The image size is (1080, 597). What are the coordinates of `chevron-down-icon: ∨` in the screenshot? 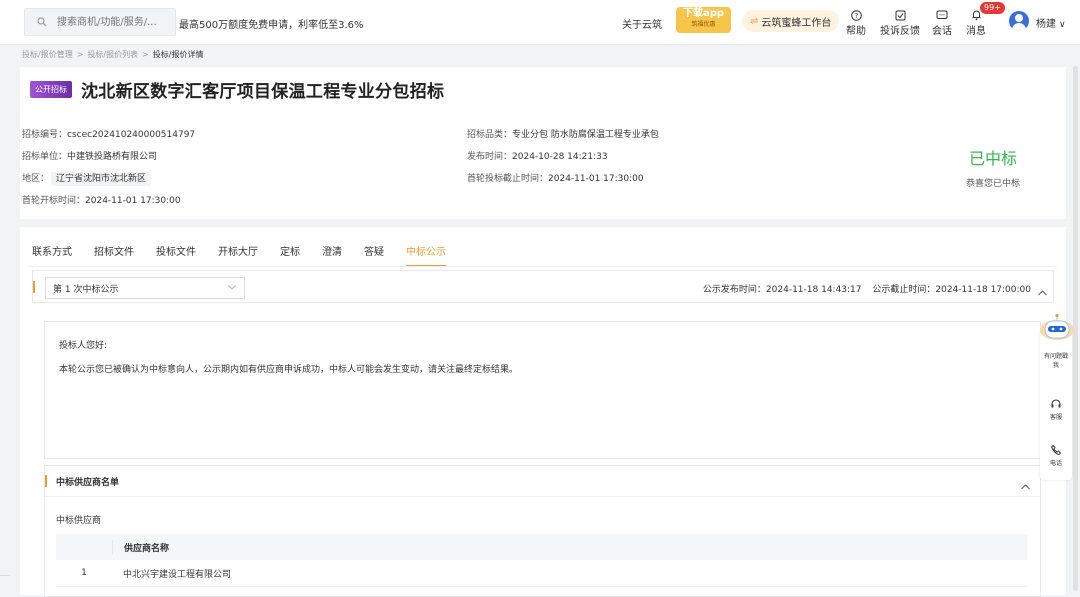 It's located at (1062, 25).